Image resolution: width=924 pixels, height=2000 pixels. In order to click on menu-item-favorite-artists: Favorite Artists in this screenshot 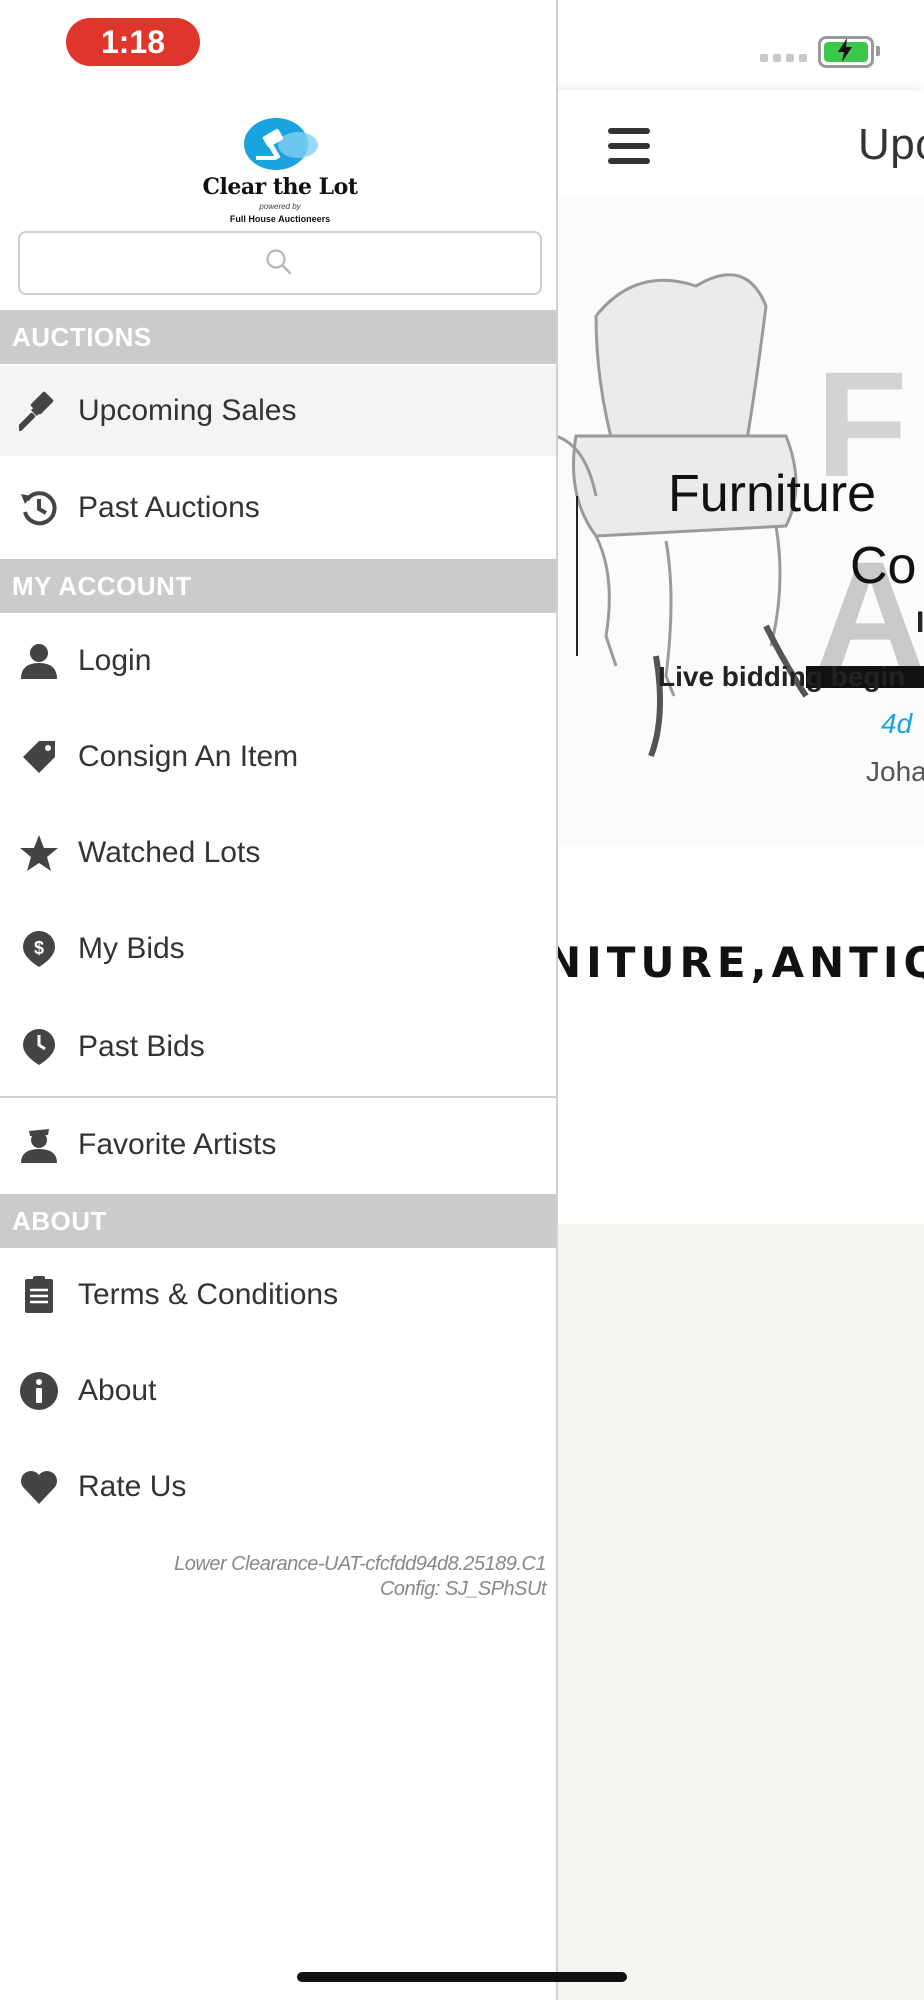, I will do `click(278, 1145)`.